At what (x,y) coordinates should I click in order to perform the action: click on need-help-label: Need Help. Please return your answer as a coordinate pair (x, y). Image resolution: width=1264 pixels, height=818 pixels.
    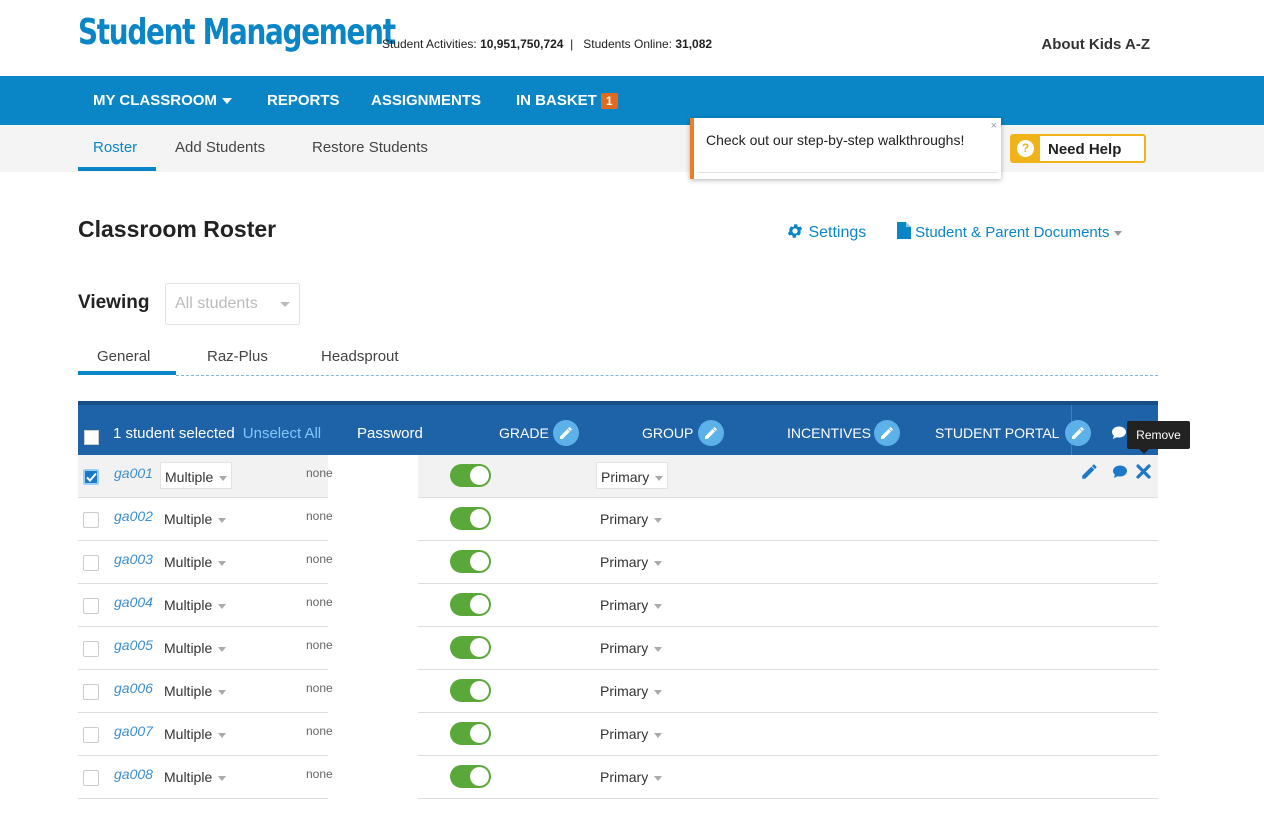
    Looking at the image, I should click on (1085, 149).